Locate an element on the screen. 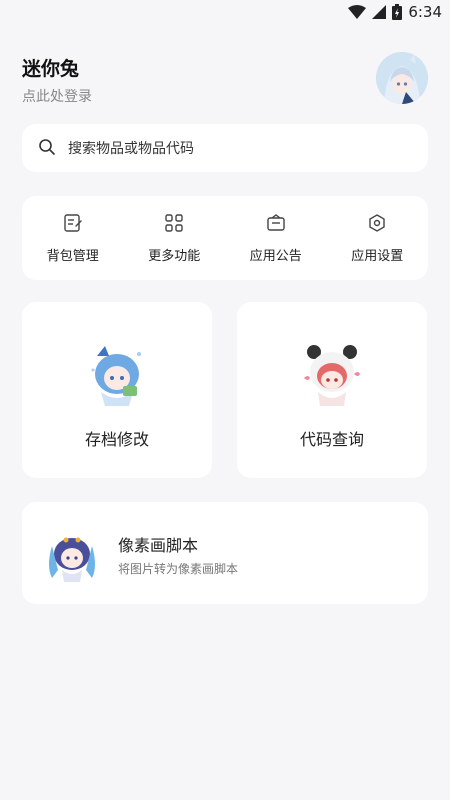 The width and height of the screenshot is (450, 800). avatar-character-image is located at coordinates (402, 78).